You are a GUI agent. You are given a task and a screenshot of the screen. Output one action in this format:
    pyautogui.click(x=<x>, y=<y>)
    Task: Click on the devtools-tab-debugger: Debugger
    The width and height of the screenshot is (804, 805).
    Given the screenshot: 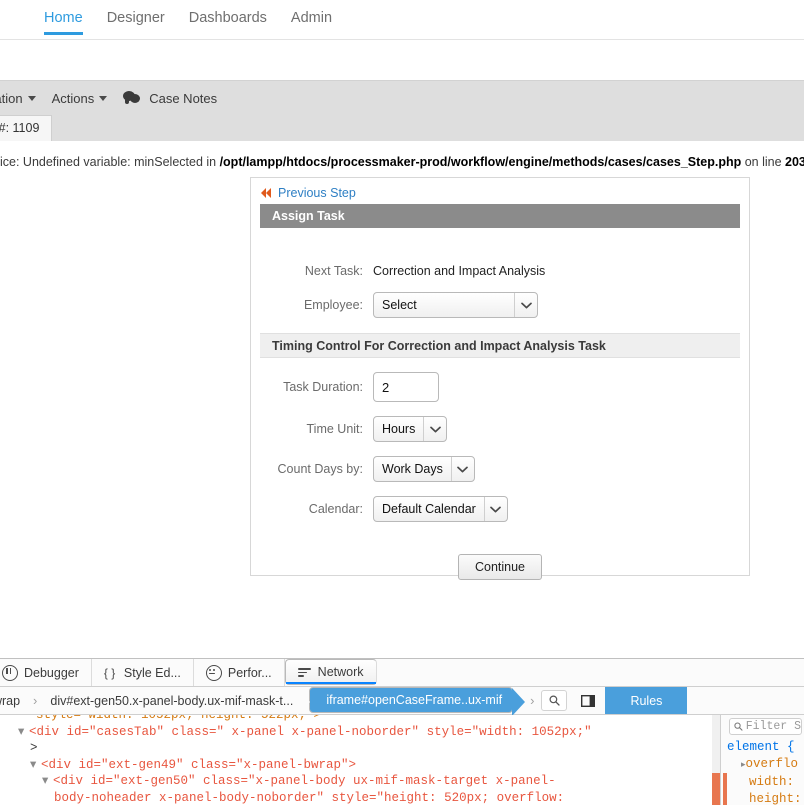 What is the action you would take?
    pyautogui.click(x=46, y=672)
    